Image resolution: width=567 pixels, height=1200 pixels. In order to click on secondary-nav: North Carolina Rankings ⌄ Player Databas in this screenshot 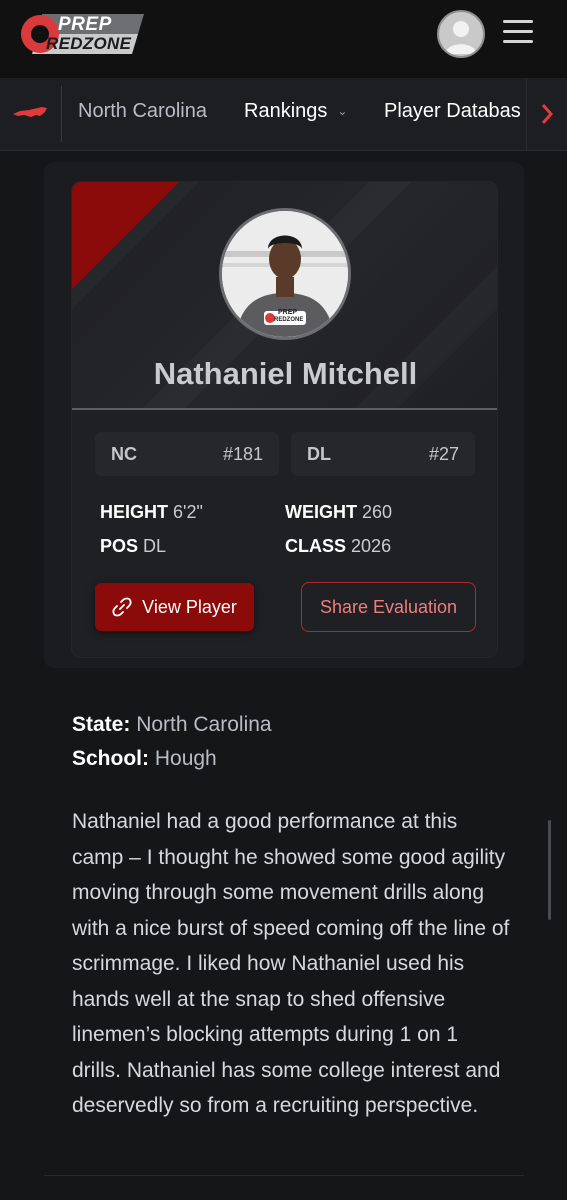, I will do `click(283, 114)`.